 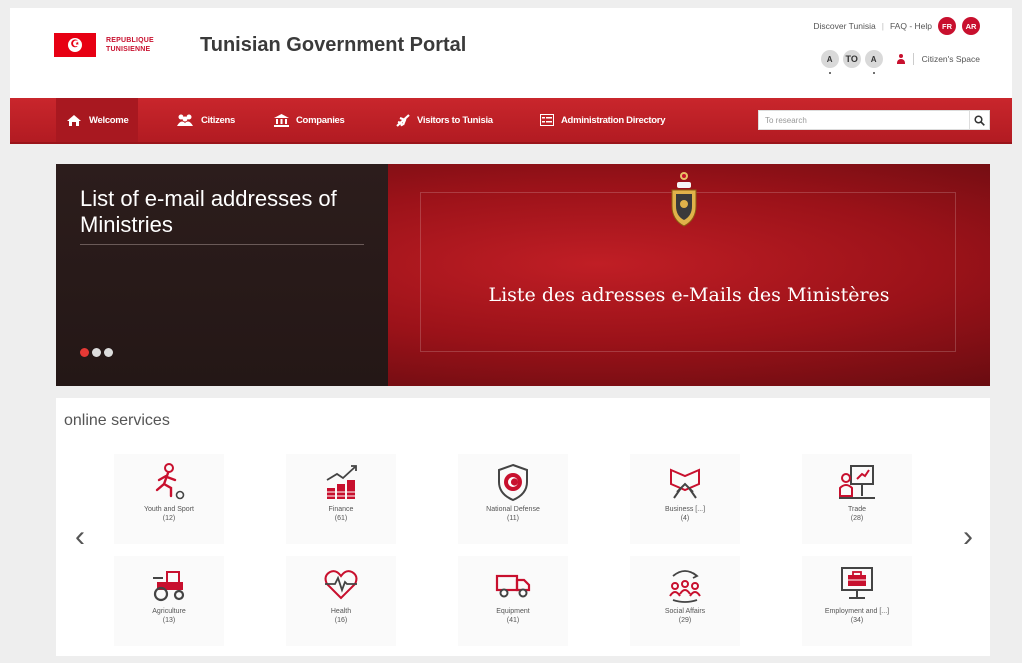 What do you see at coordinates (857, 601) in the screenshot?
I see `service-tile-employment: Employment and [...] (34)` at bounding box center [857, 601].